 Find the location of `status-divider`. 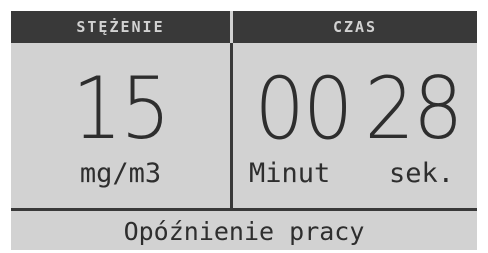

status-divider is located at coordinates (244, 209).